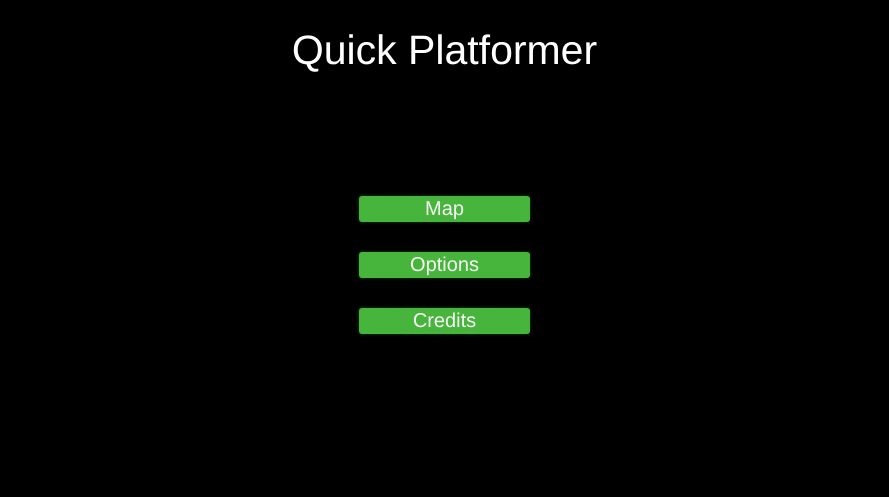 The height and width of the screenshot is (497, 889). Describe the element at coordinates (445, 50) in the screenshot. I see `game-title: Quick Platformer` at that location.